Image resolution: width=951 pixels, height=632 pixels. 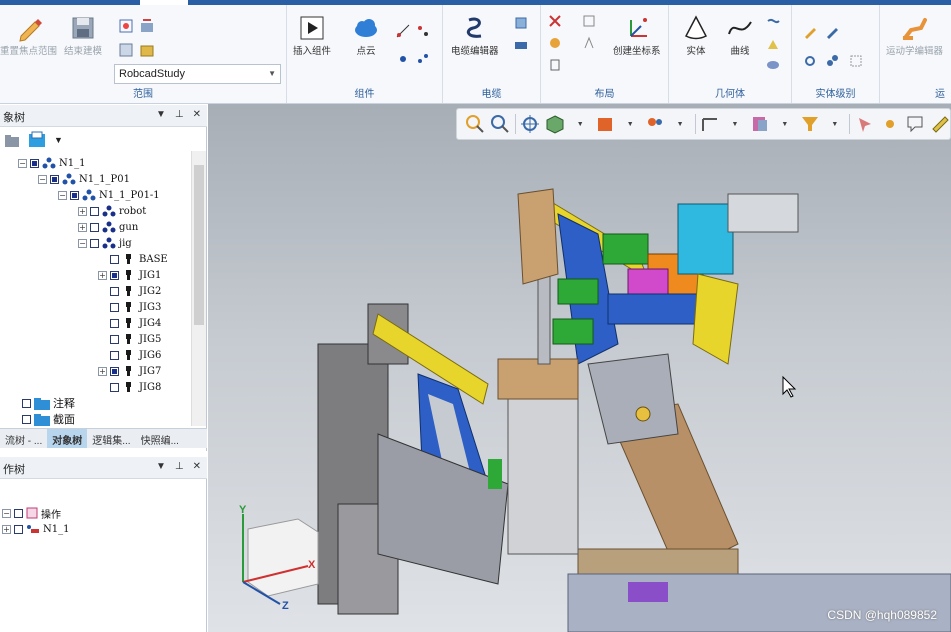 What do you see at coordinates (48, 403) in the screenshot?
I see `tree-folder: 注释` at bounding box center [48, 403].